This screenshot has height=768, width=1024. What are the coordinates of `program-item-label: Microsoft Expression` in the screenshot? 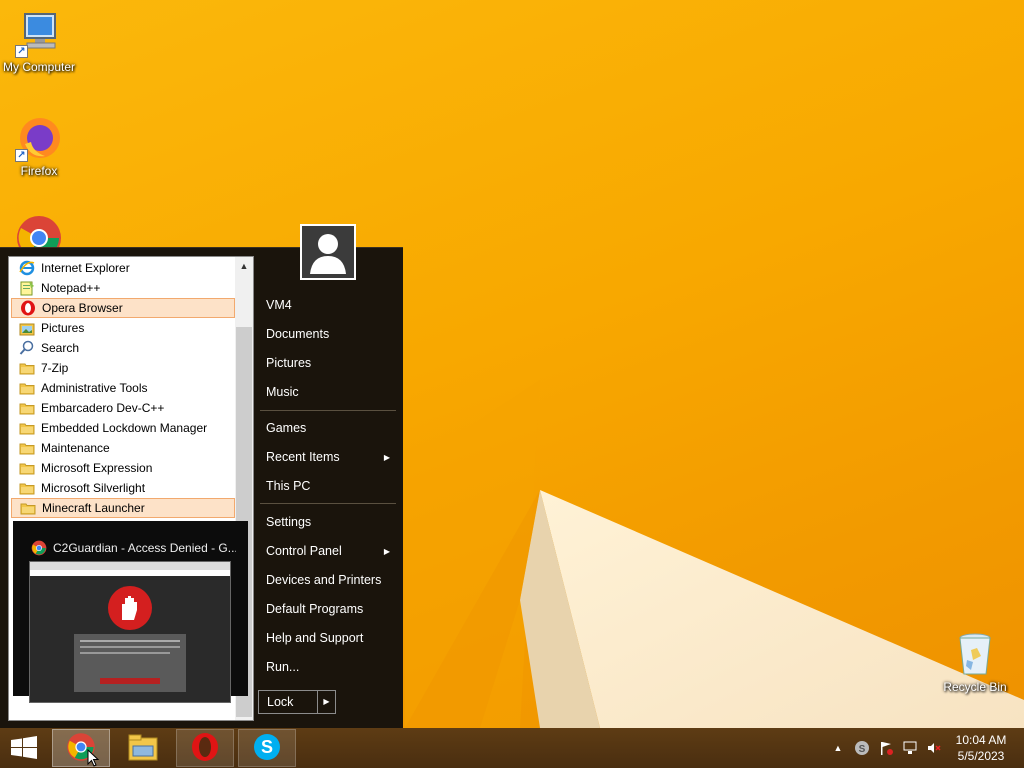 It's located at (97, 468).